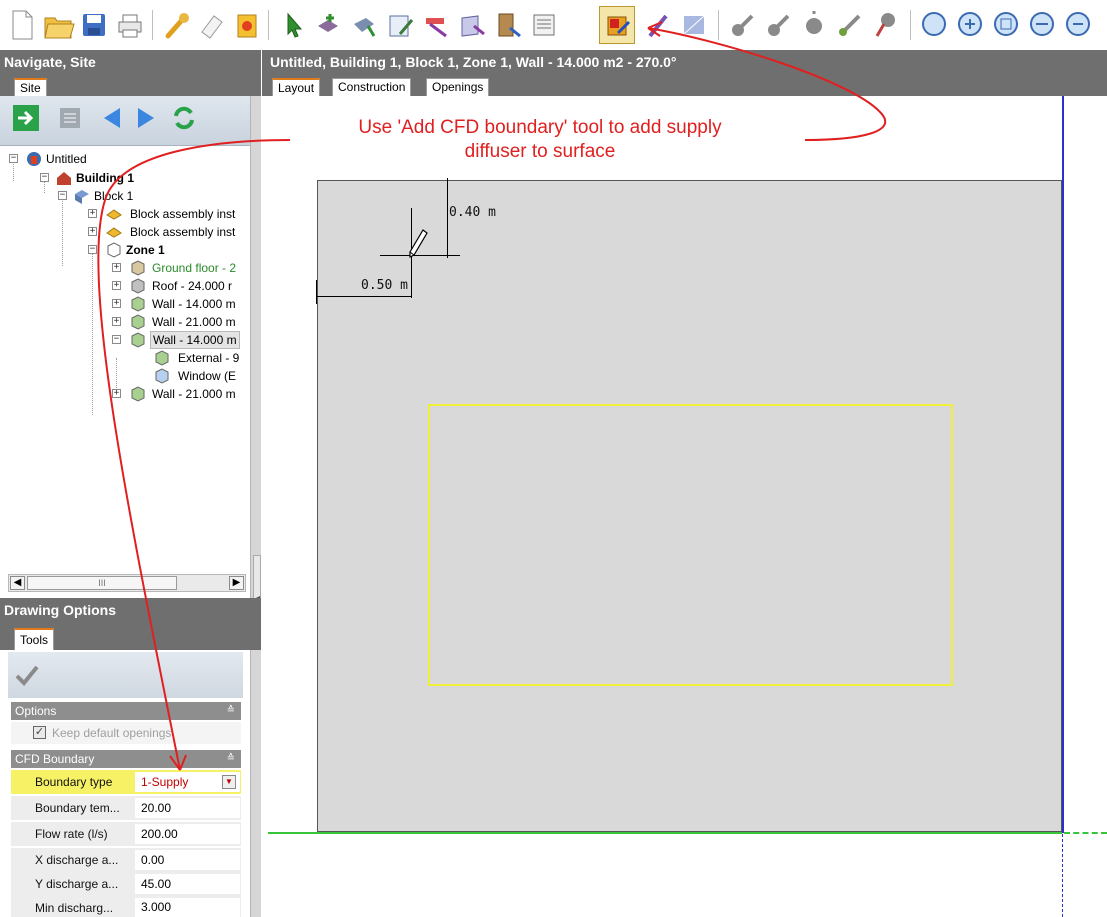 This screenshot has height=917, width=1107. I want to click on keep-default-label: Keep default openings, so click(112, 733).